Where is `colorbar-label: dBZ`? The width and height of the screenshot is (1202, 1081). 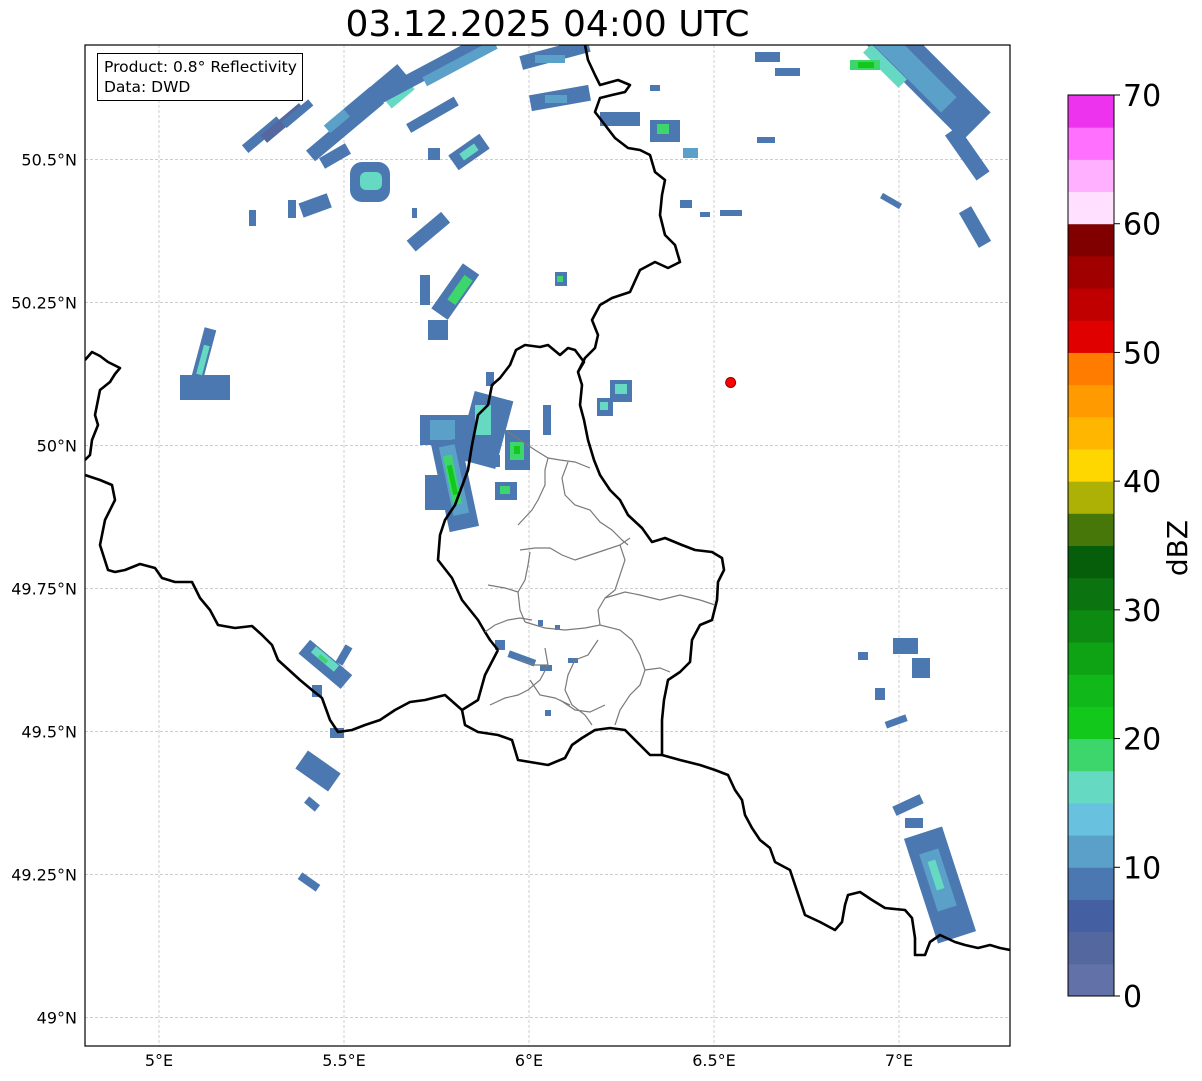 colorbar-label: dBZ is located at coordinates (1177, 548).